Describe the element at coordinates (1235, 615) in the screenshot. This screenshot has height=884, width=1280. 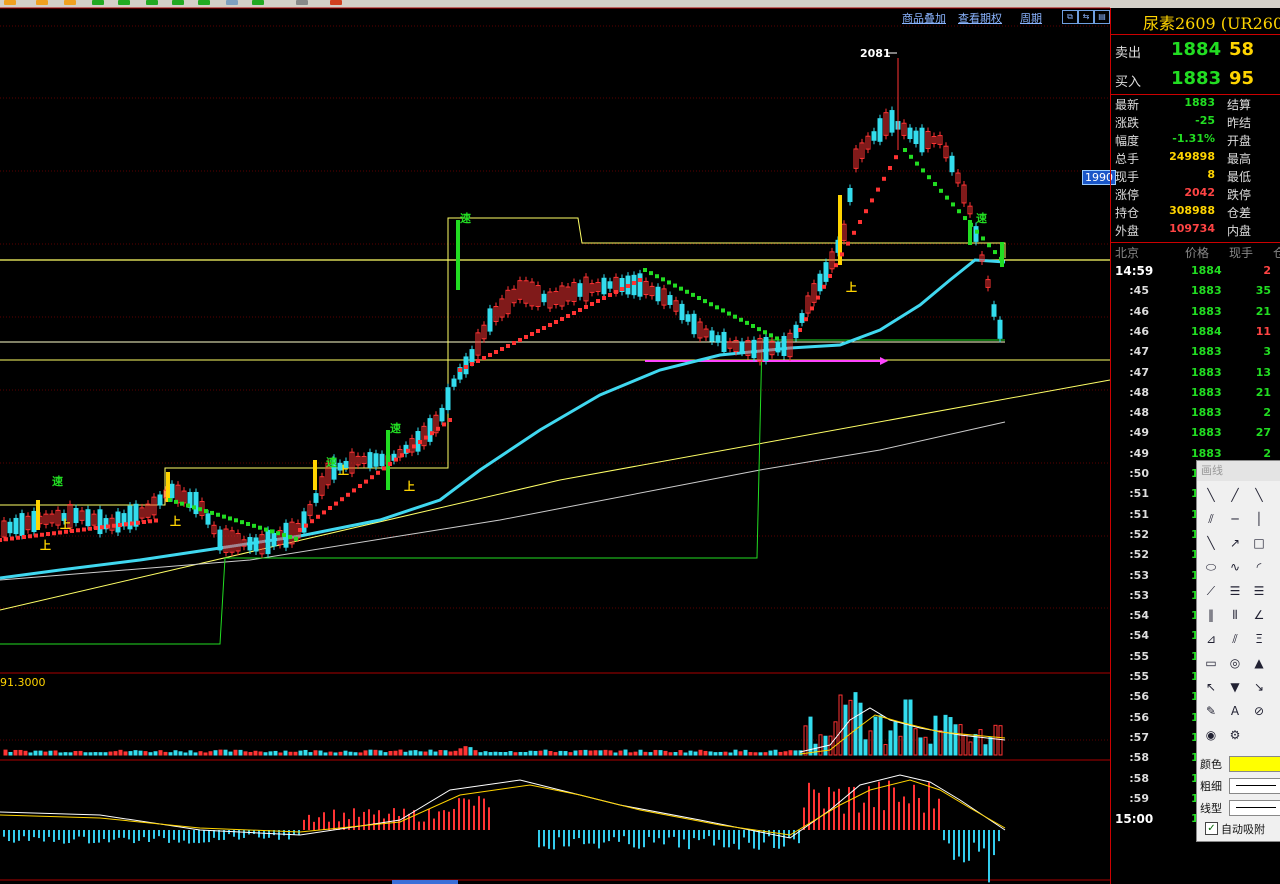
I see `fib-time-tool: ⦀` at that location.